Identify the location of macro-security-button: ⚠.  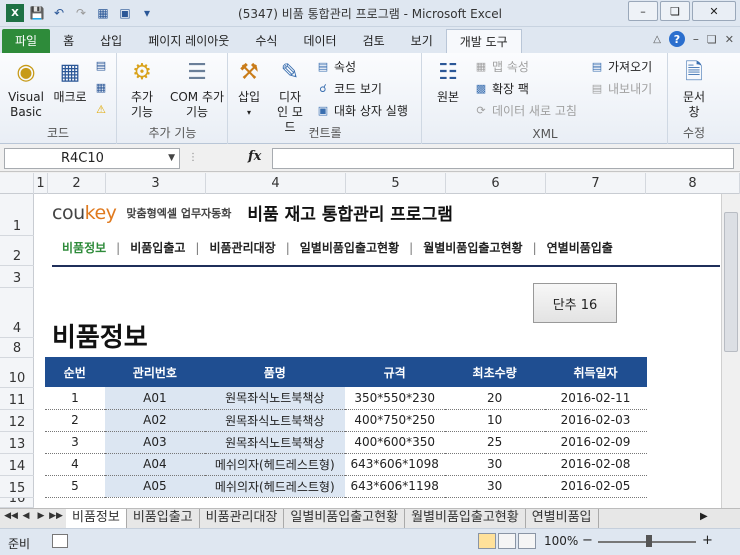
(101, 109).